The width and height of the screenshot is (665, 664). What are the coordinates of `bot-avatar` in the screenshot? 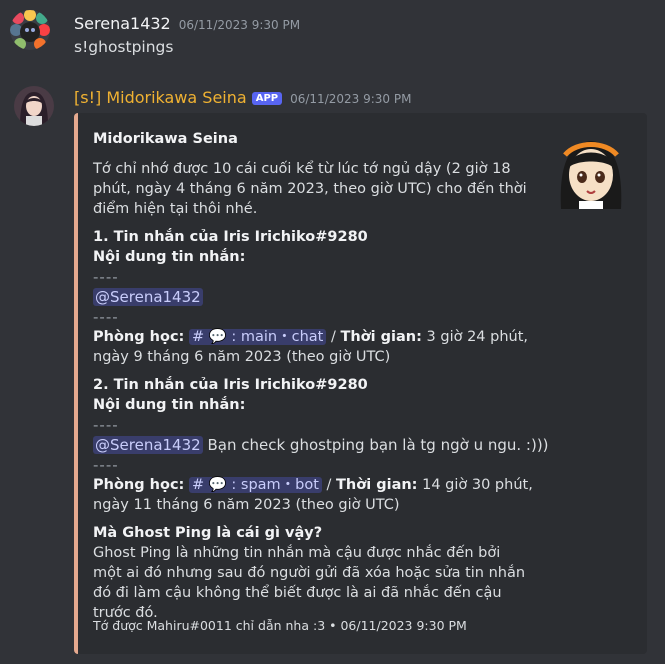 It's located at (34, 106).